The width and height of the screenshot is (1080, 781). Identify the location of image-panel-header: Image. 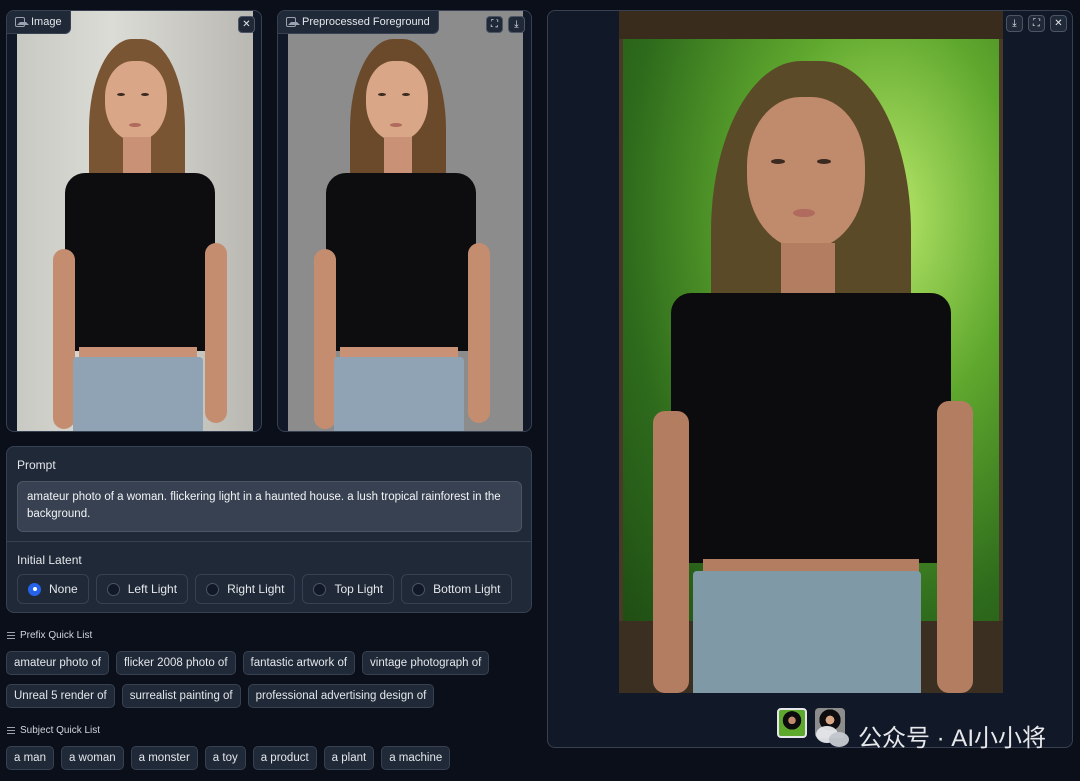
(39, 22).